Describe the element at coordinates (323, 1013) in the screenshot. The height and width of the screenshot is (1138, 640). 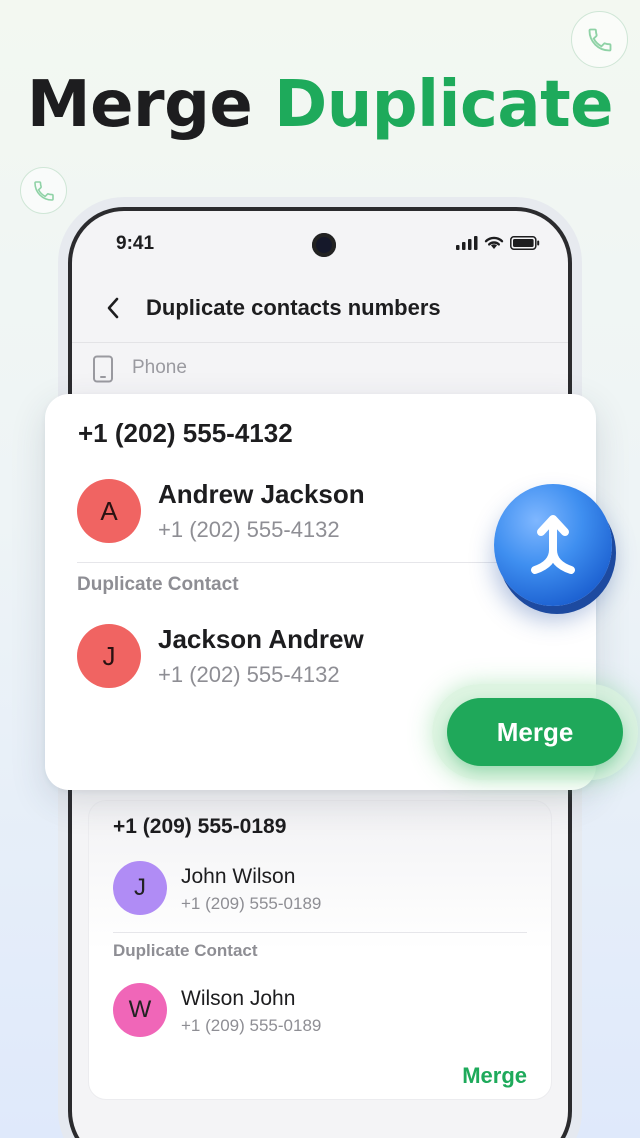
I see `contact-row: W Wilson John +1 (209) 555-0189` at that location.